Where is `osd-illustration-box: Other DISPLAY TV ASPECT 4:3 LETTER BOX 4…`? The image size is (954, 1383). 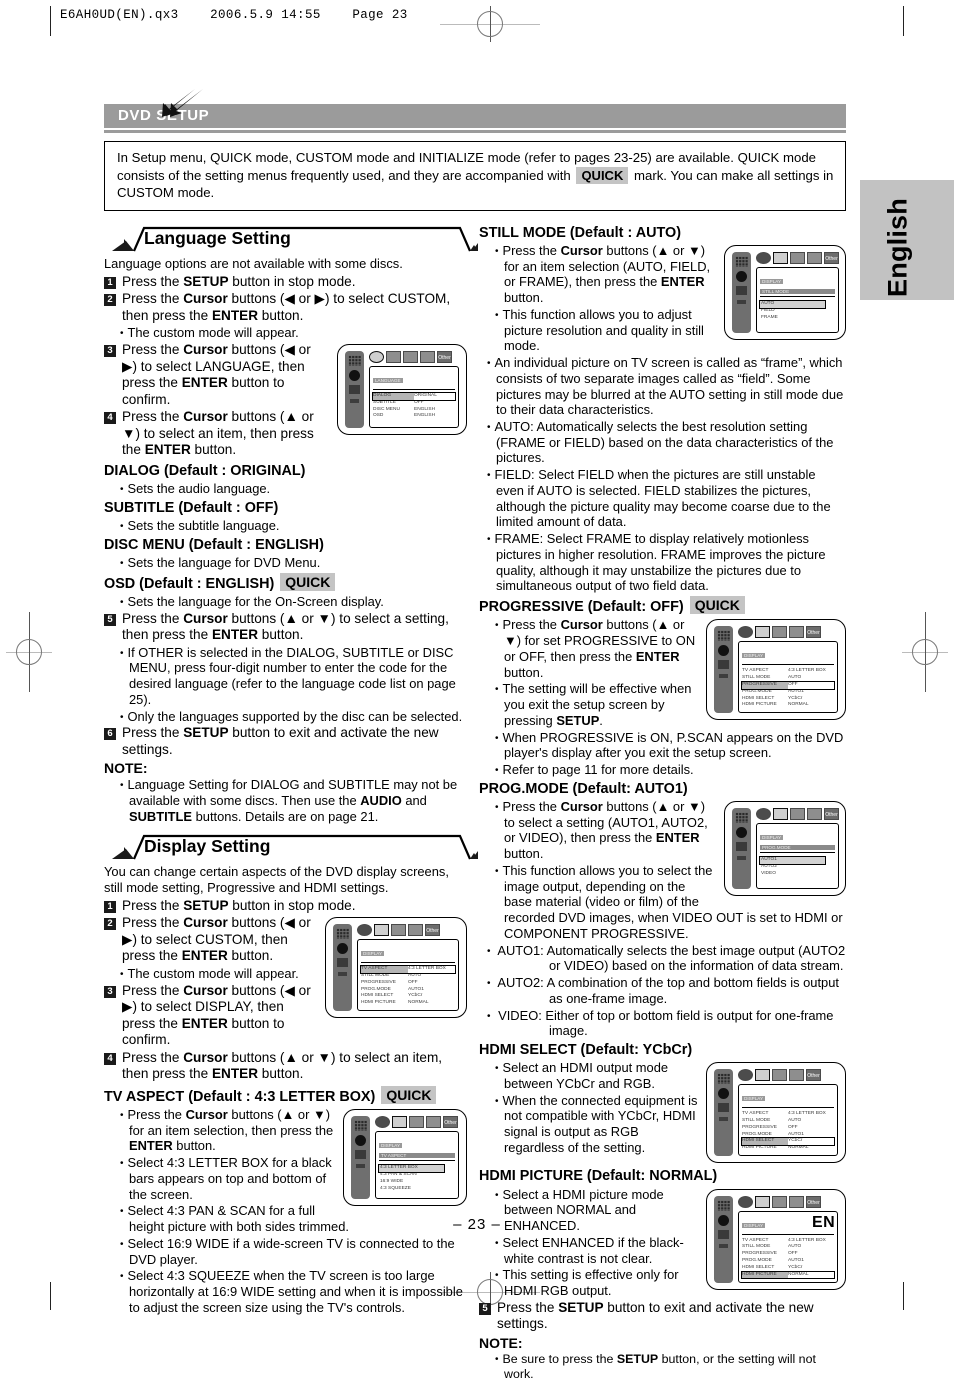 osd-illustration-box: Other DISPLAY TV ASPECT 4:3 LETTER BOX 4… is located at coordinates (405, 1157).